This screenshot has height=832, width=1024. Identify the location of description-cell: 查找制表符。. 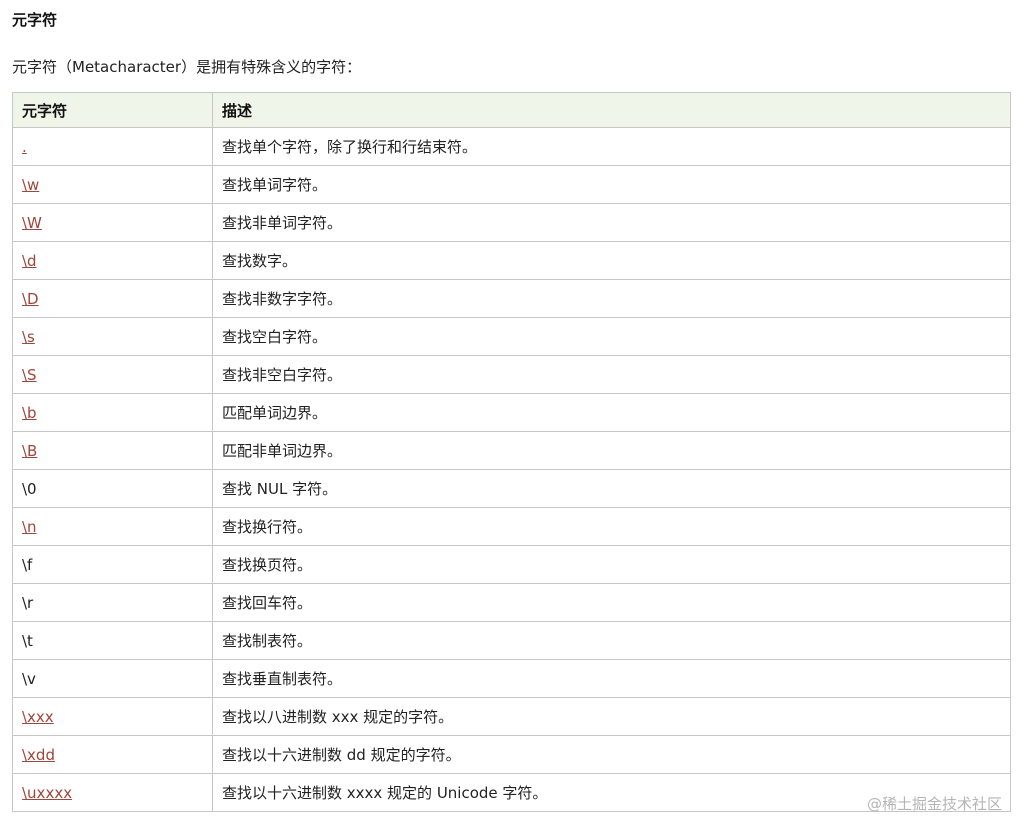
(611, 640).